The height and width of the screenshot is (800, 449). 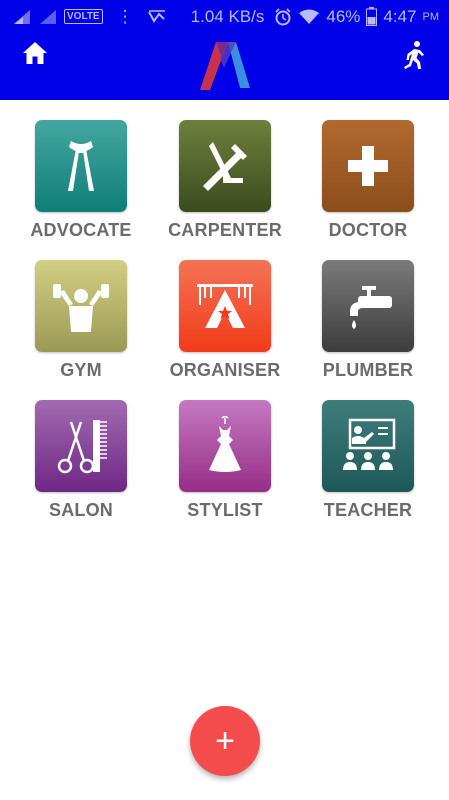 I want to click on category-carpenter: CARPENTER, so click(x=225, y=182).